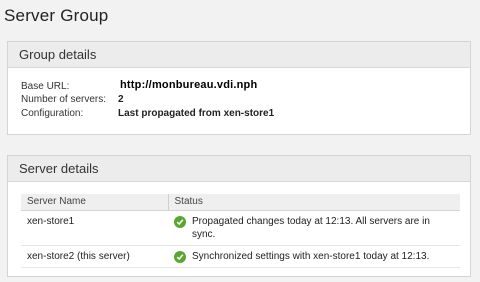 This screenshot has height=282, width=480. Describe the element at coordinates (121, 99) in the screenshot. I see `number-of-servers-value: 2` at that location.